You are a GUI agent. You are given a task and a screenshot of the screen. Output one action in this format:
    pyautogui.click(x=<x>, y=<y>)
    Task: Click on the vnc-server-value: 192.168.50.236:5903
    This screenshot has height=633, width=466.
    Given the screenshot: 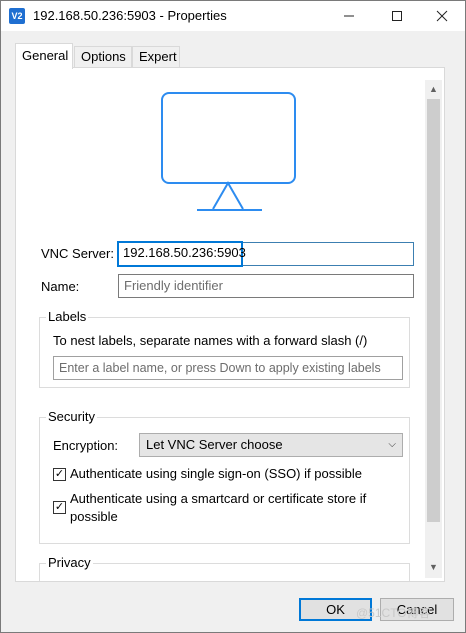 What is the action you would take?
    pyautogui.click(x=181, y=254)
    